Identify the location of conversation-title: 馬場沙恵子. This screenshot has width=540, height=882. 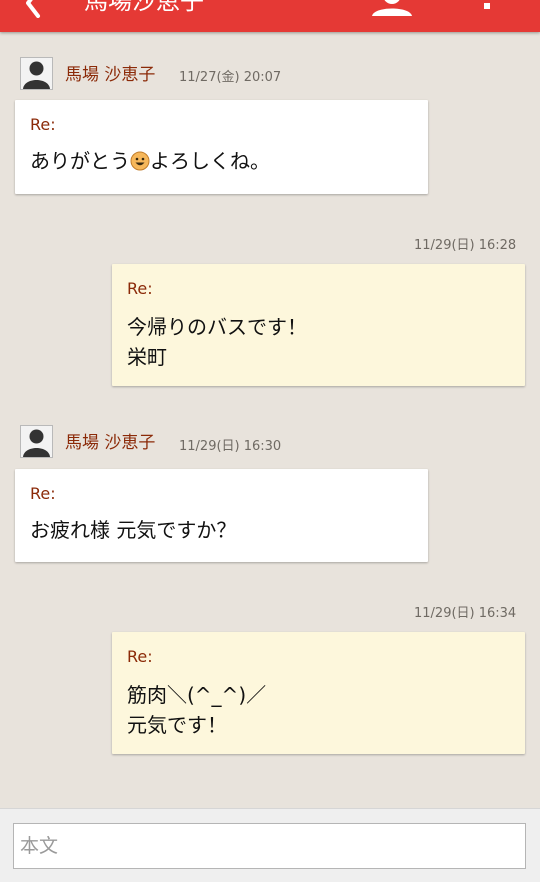
(144, 7).